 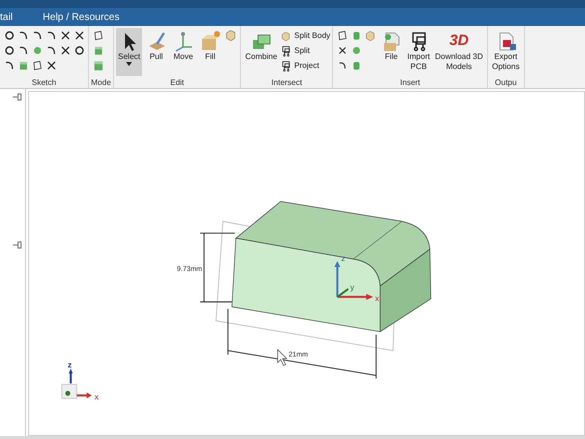 I want to click on plane-icon, so click(x=342, y=35).